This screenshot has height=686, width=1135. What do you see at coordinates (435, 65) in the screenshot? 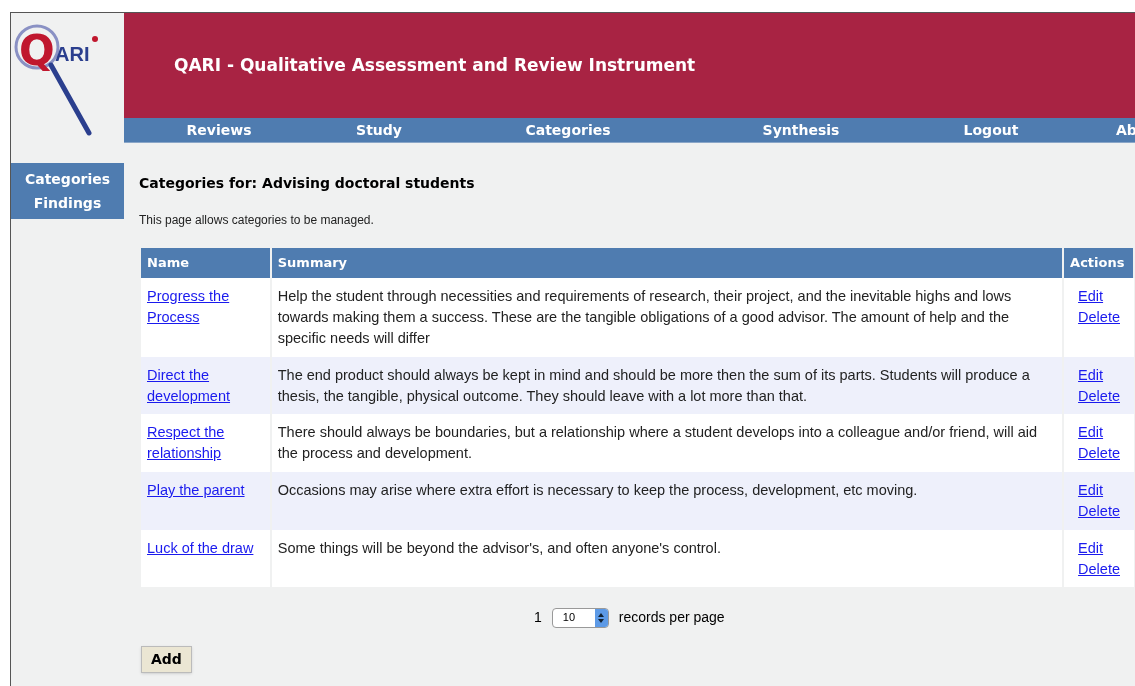
I see `app-title: QARI - Qualitative Assessment and Review Instrument` at bounding box center [435, 65].